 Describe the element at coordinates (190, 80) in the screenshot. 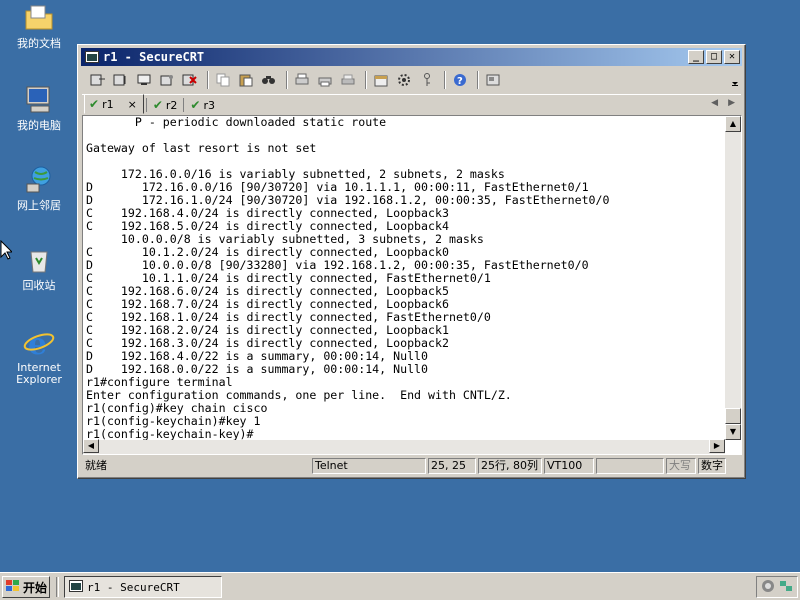

I see `disconnect-button` at that location.